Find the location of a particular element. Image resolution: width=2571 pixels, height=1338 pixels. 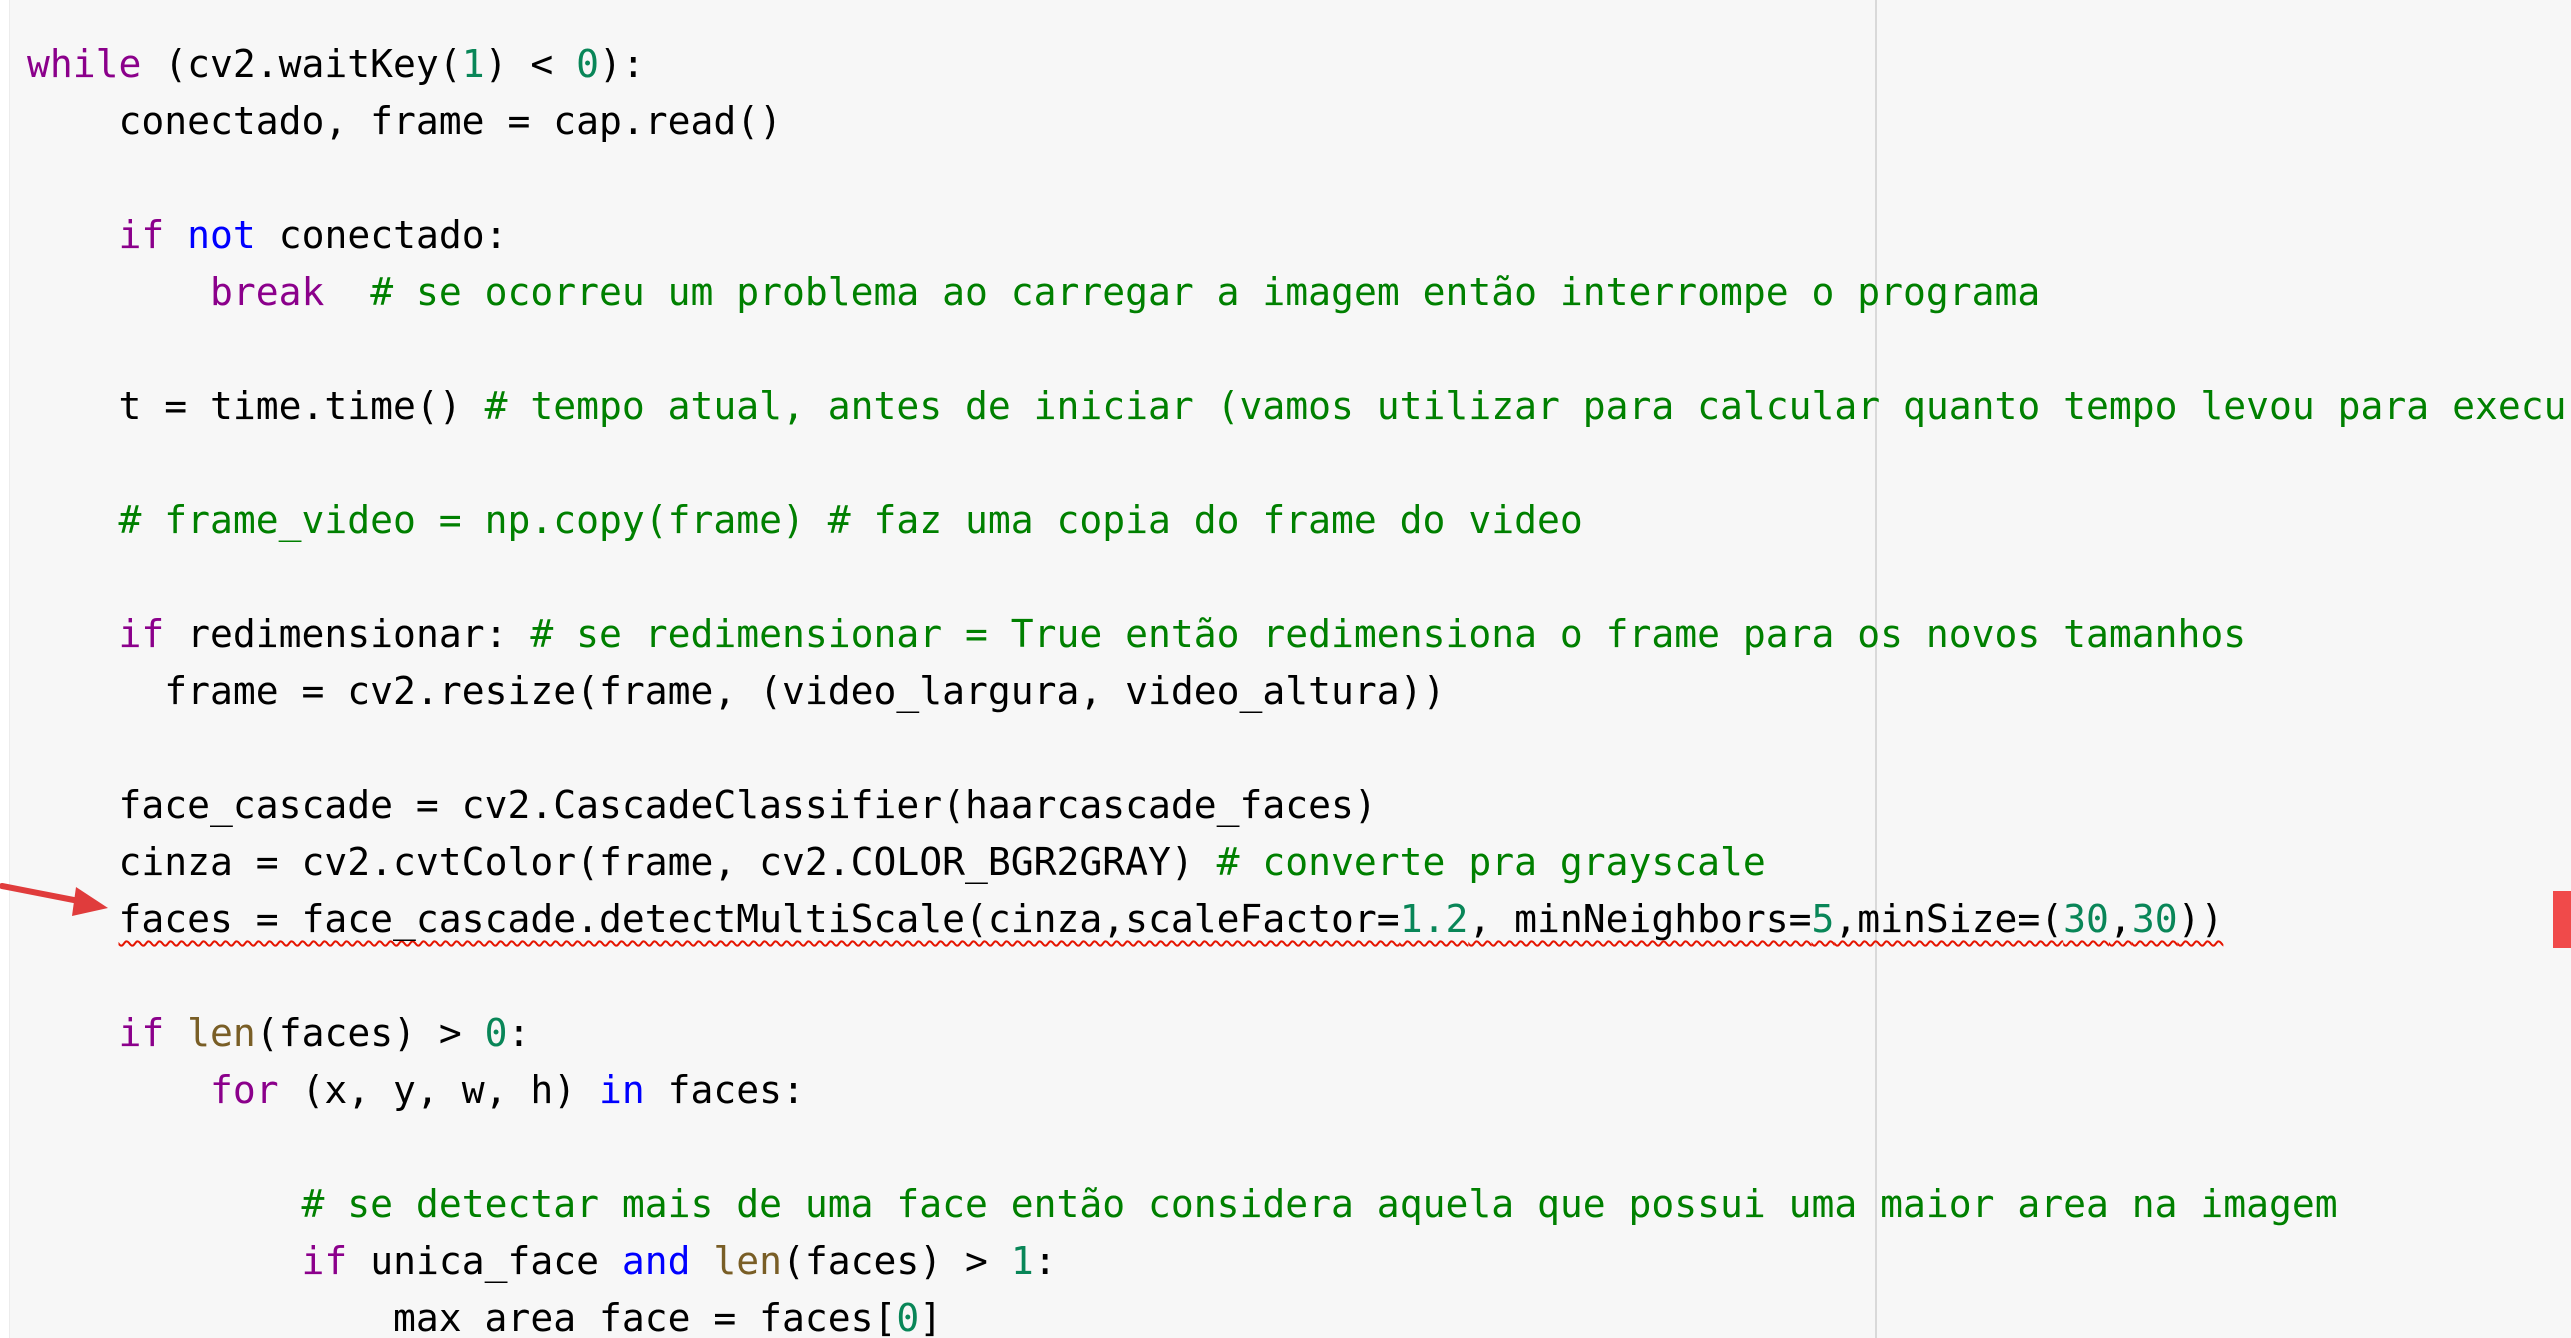

code-token: 1.2 is located at coordinates (1434, 919).